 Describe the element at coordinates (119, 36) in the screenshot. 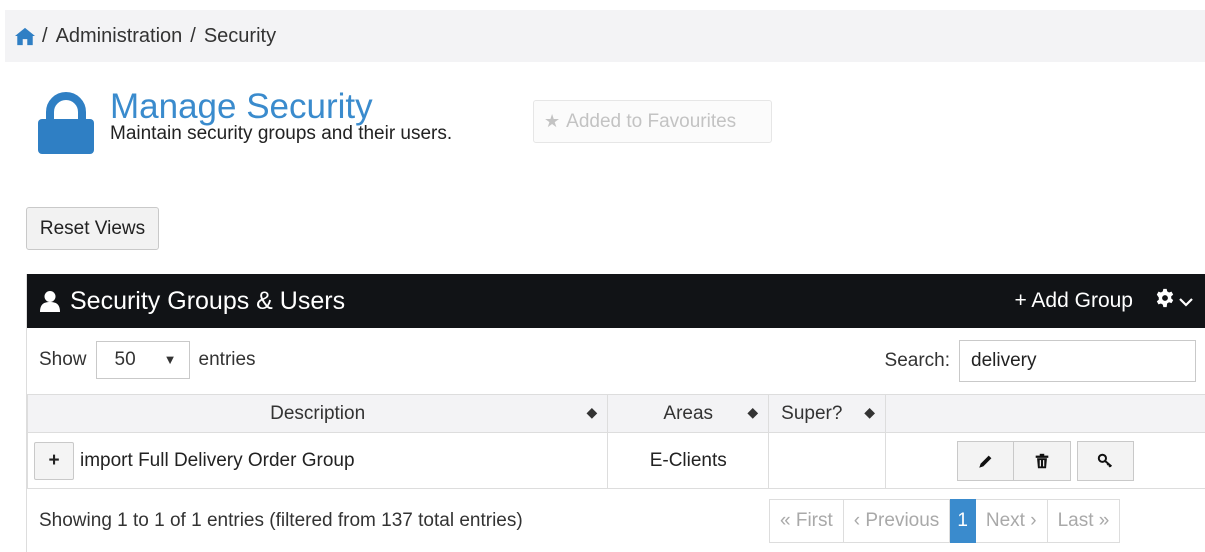

I see `breadcrumb-item-administration: Administration` at that location.